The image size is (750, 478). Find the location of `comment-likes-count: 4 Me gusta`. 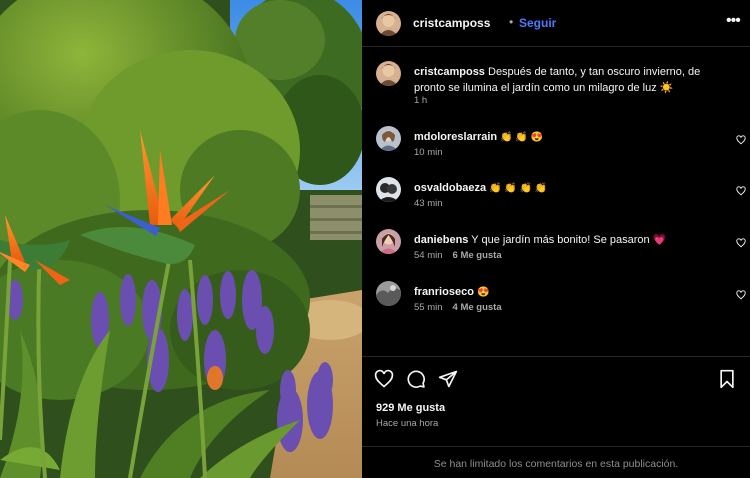

comment-likes-count: 4 Me gusta is located at coordinates (477, 307).